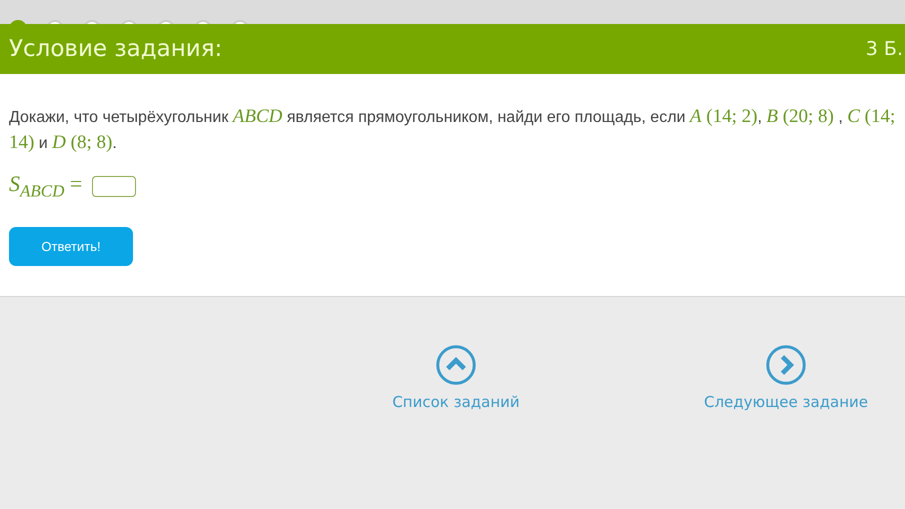 Image resolution: width=905 pixels, height=509 pixels. What do you see at coordinates (115, 49) in the screenshot?
I see `section-title: Условие задания:` at bounding box center [115, 49].